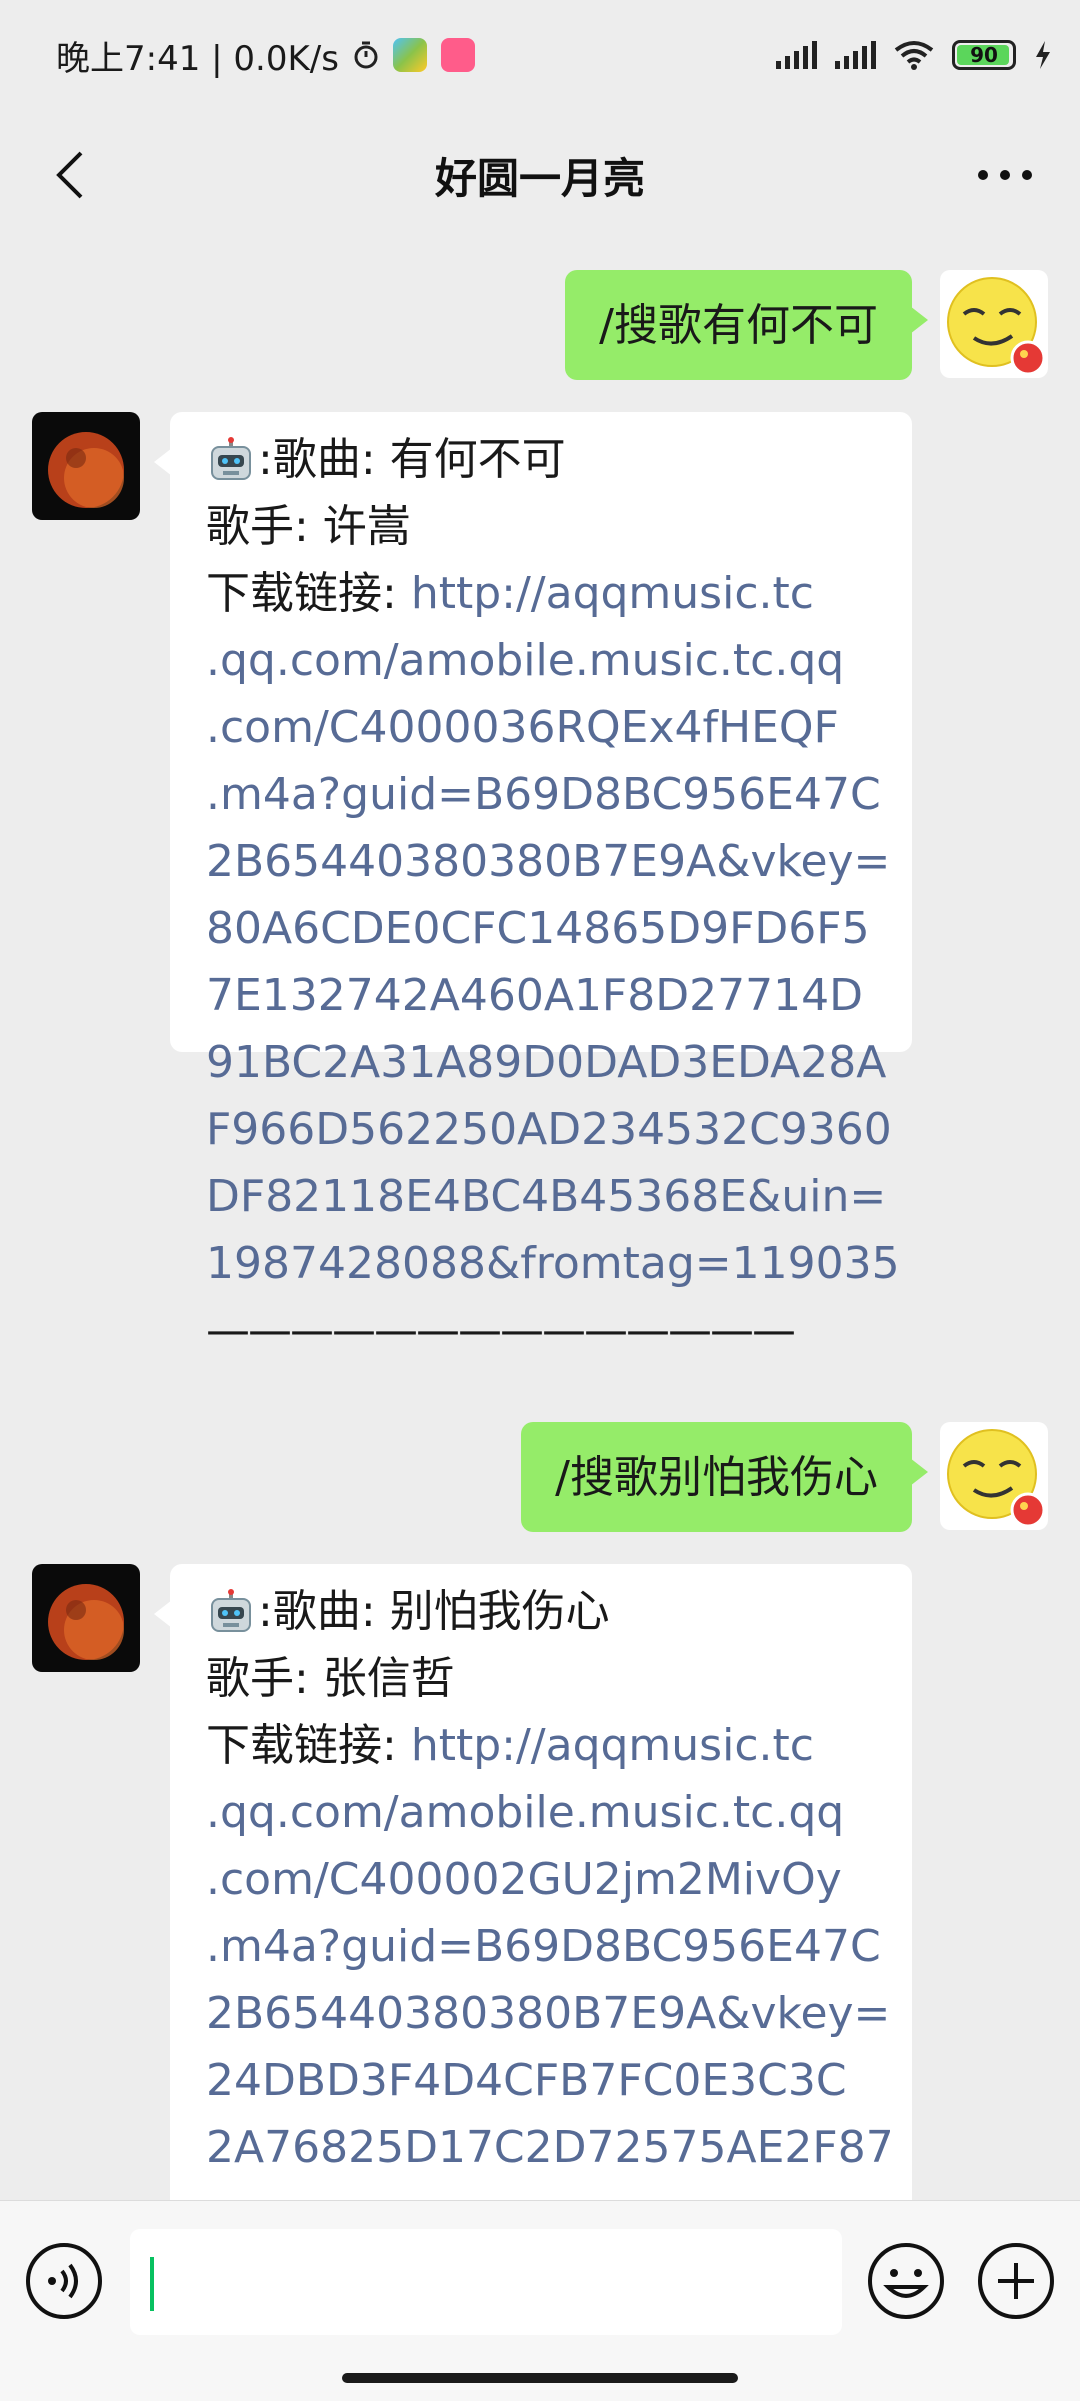 This screenshot has height=2401, width=1080. I want to click on timer-icon, so click(366, 55).